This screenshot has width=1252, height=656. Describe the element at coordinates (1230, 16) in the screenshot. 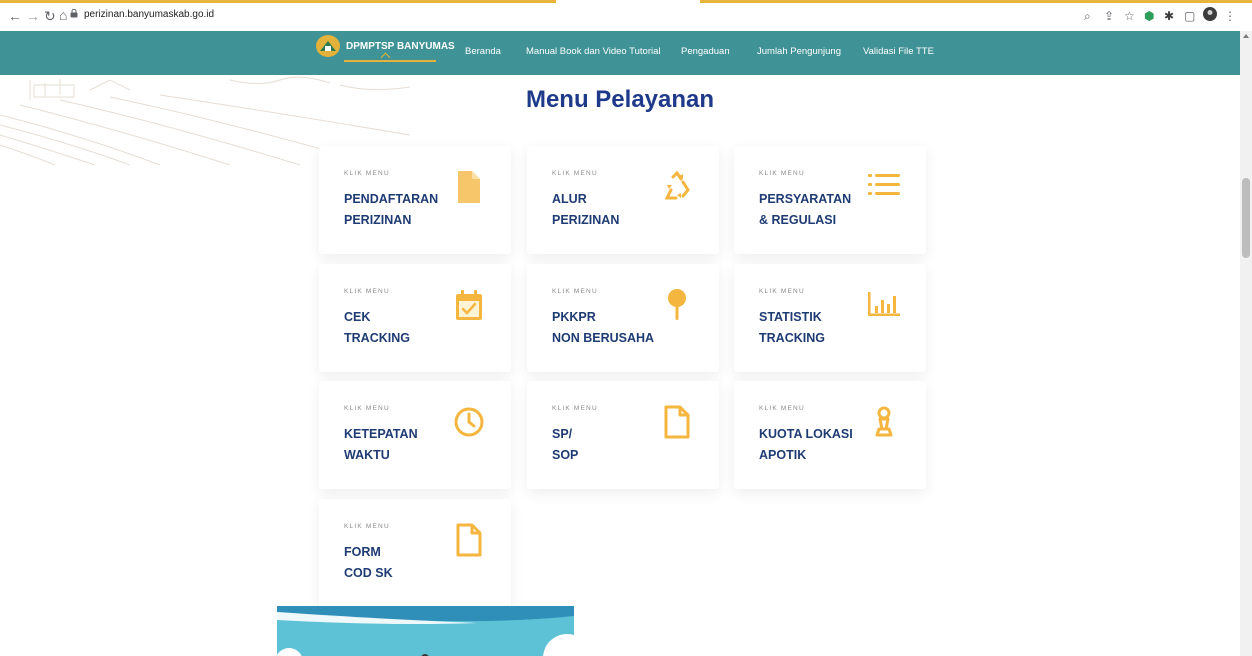

I see `browser-menu-icon: ⋮` at that location.